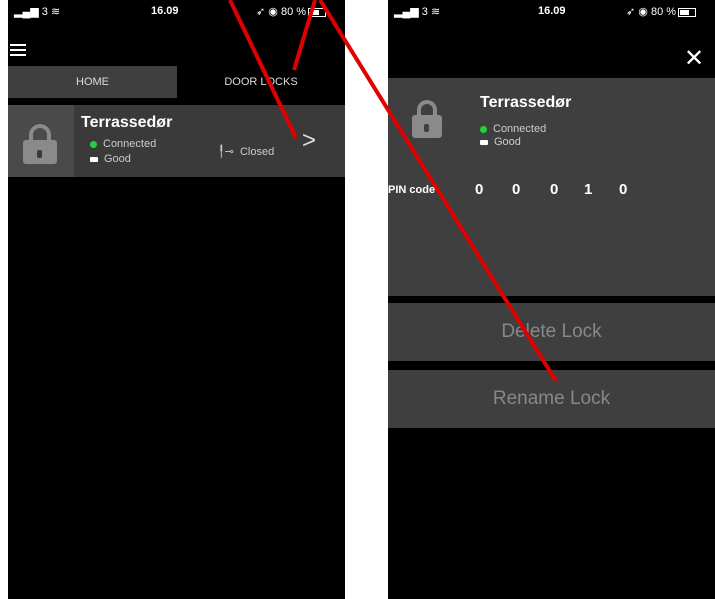 The height and width of the screenshot is (599, 715). What do you see at coordinates (551, 332) in the screenshot?
I see `delete-lock-button: Delete Lock` at bounding box center [551, 332].